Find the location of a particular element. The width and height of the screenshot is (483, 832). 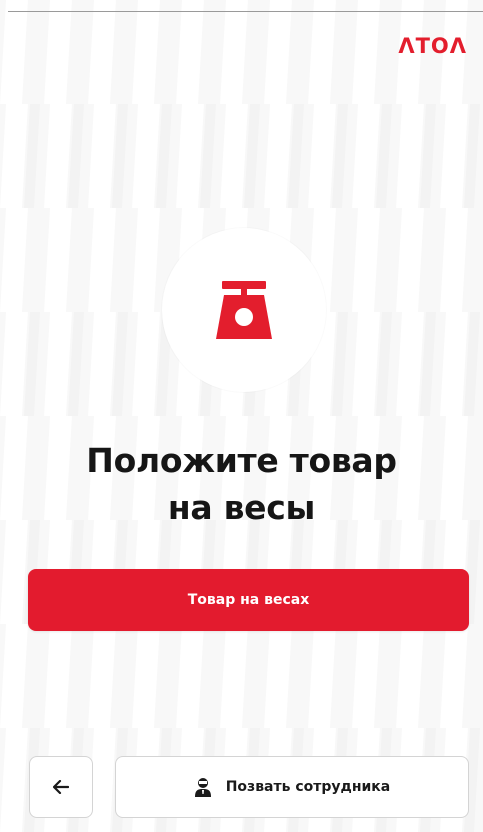

page-title: Положите товар на весы is located at coordinates (241, 484).